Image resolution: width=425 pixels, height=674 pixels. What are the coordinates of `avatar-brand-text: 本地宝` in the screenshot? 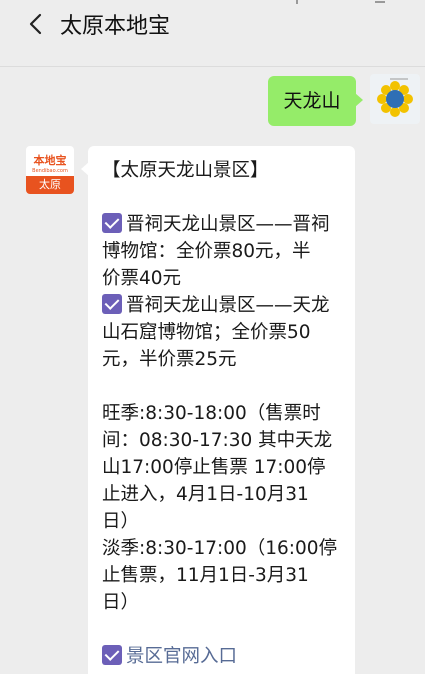 It's located at (50, 160).